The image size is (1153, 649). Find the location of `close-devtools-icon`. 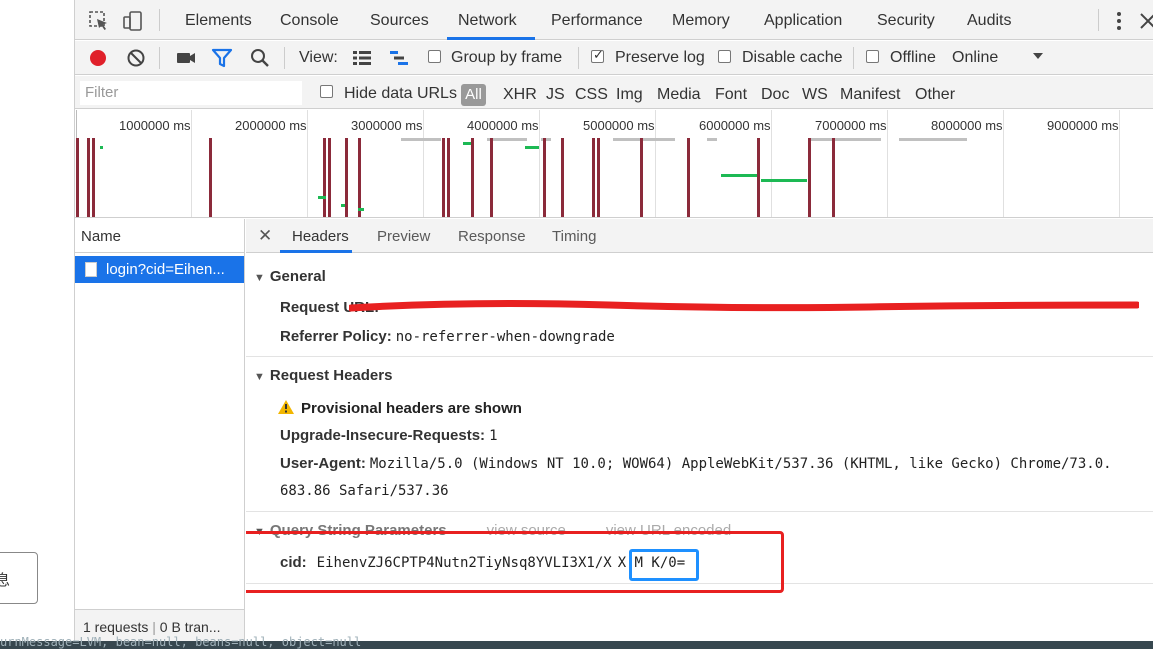

close-devtools-icon is located at coordinates (1145, 21).